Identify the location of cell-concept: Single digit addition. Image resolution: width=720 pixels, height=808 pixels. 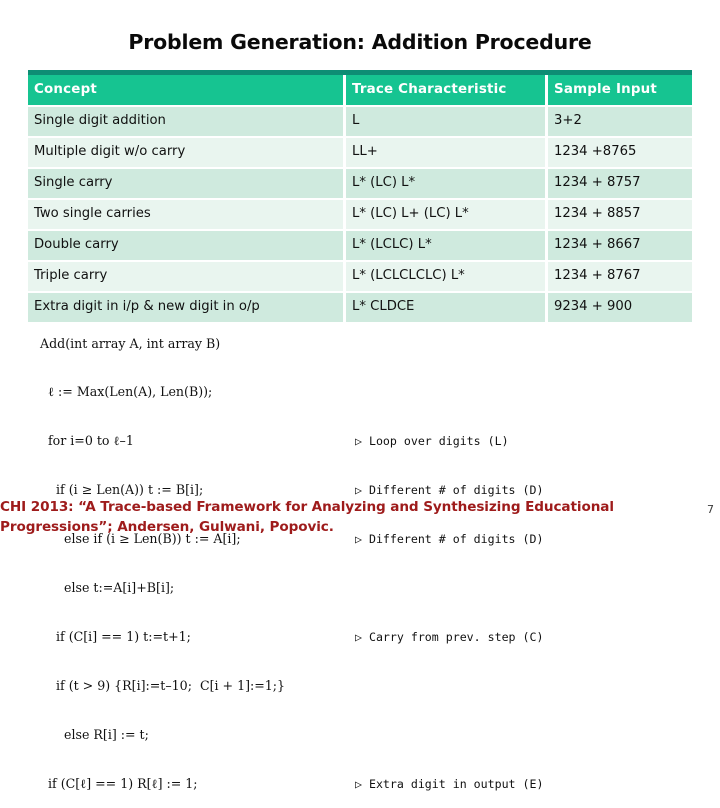
(187, 122).